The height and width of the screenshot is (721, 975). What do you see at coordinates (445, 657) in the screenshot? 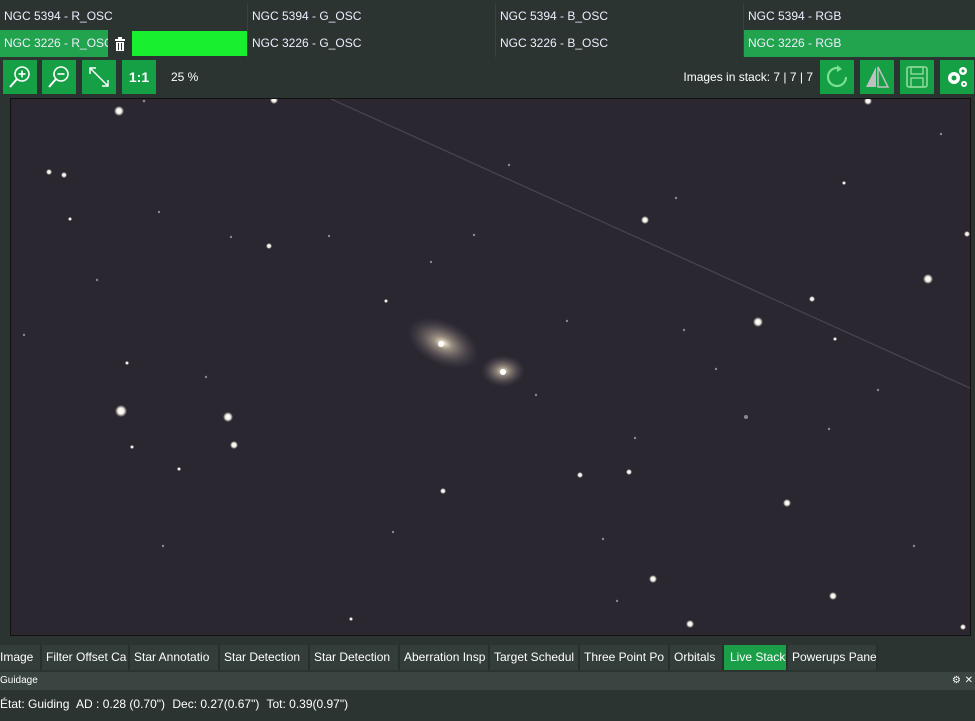
I see `tab-aberration-inspector: Aberration Insp` at bounding box center [445, 657].